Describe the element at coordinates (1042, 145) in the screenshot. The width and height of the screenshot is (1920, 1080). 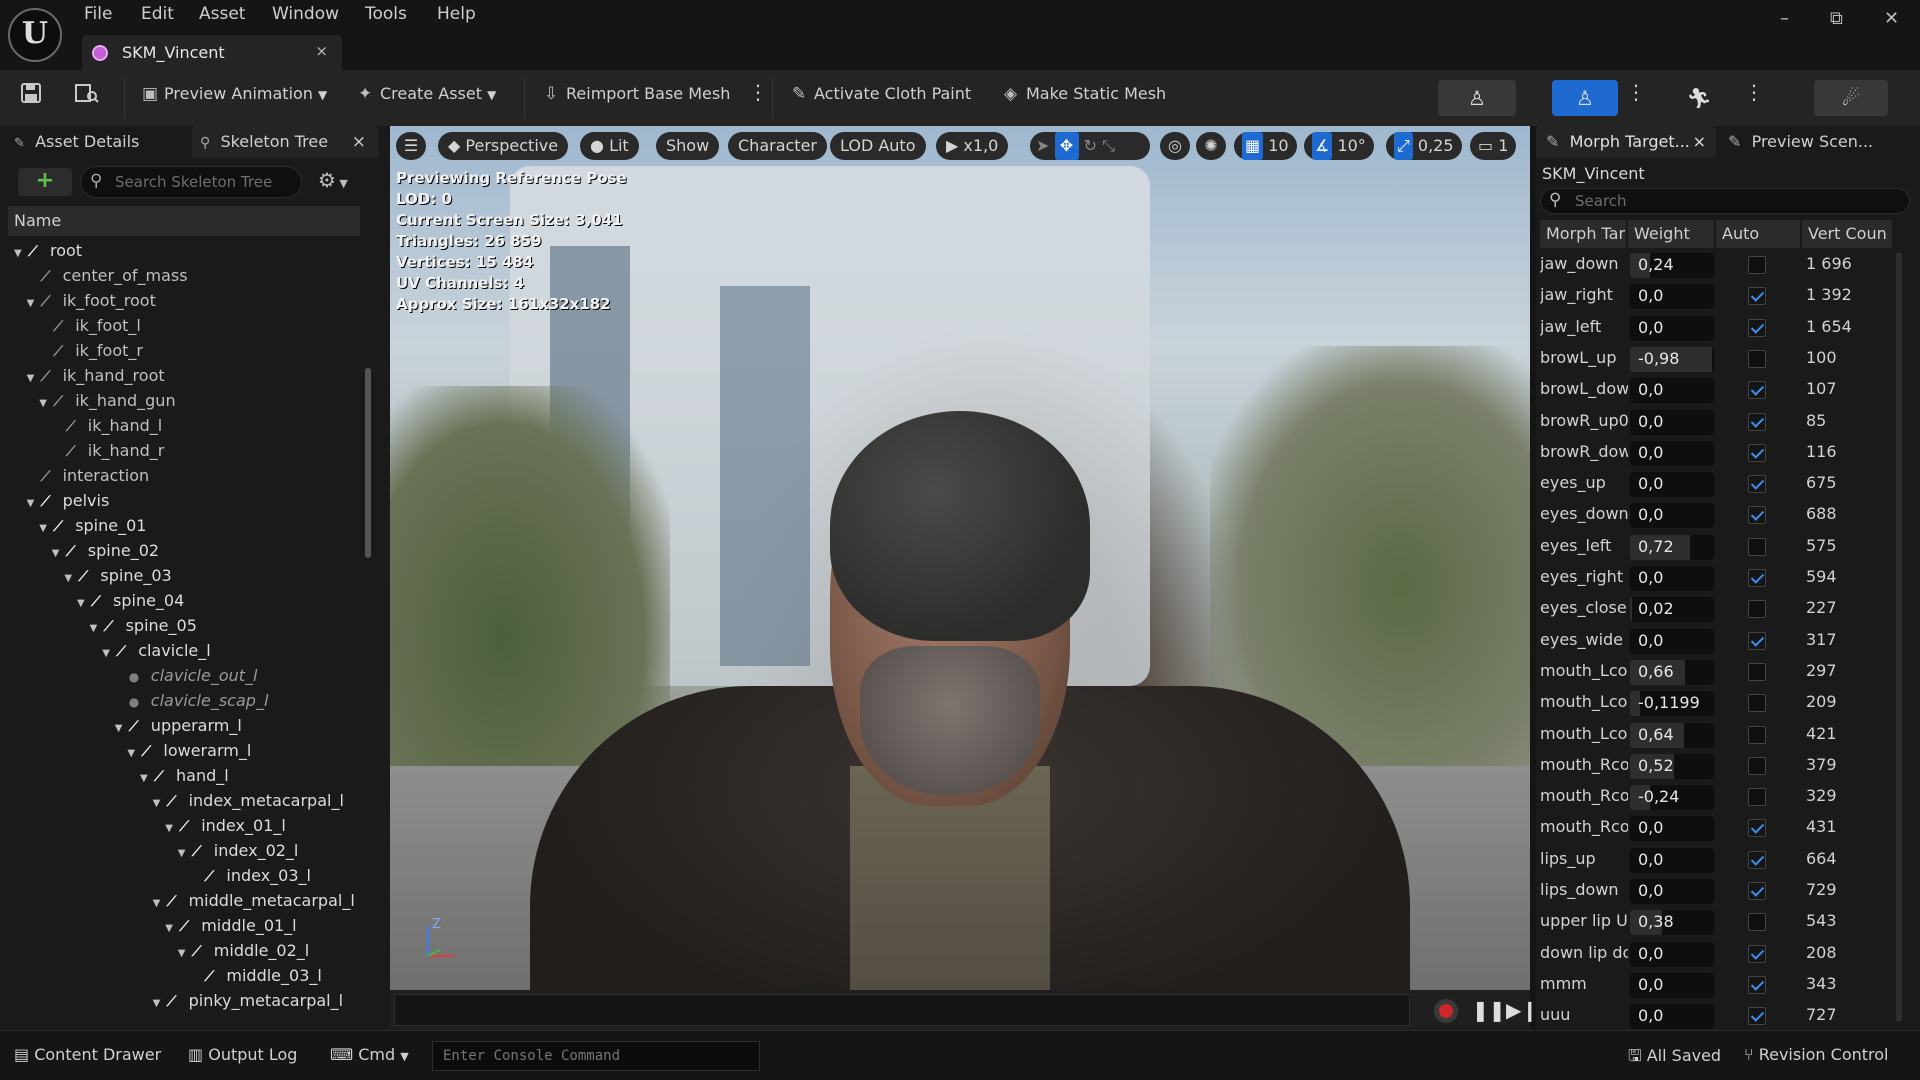
I see `select-tool-icon: ➤` at that location.